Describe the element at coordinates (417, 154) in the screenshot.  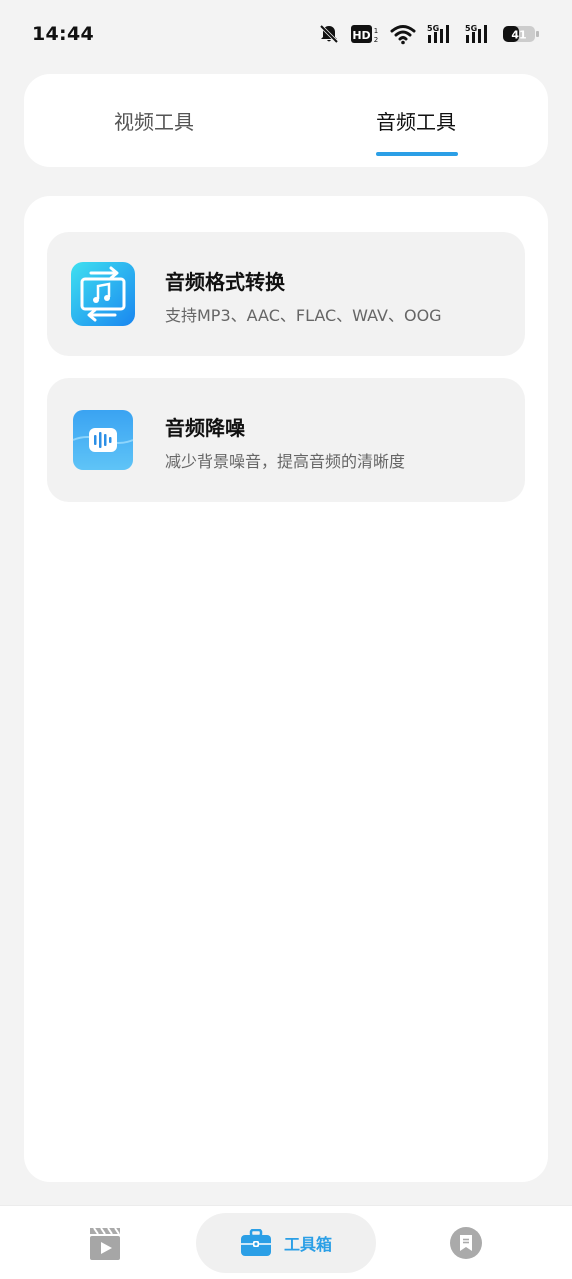
I see `tab-active-indicator` at that location.